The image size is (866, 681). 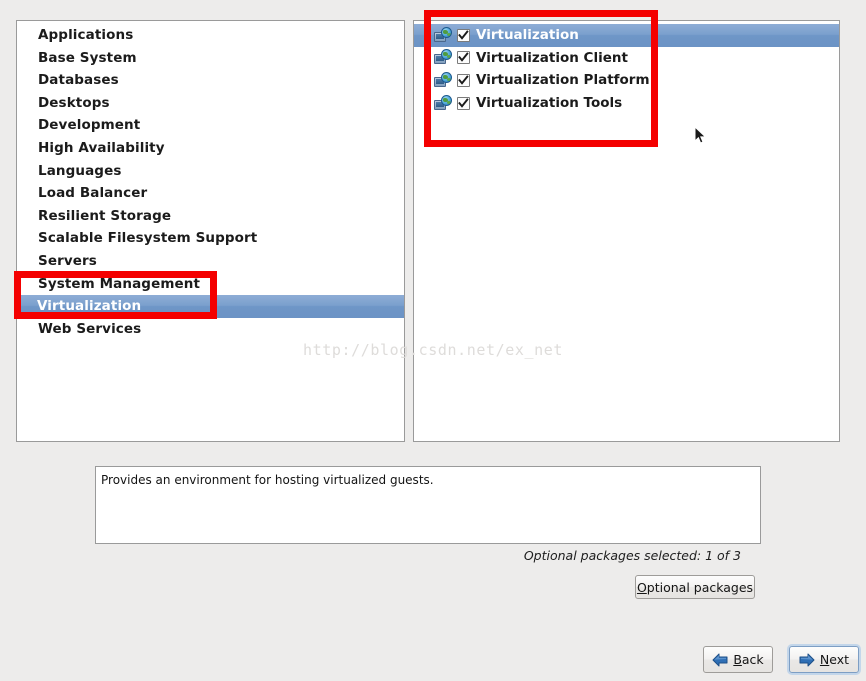 What do you see at coordinates (105, 215) in the screenshot?
I see `group-list-item-label: Resilient Storage` at bounding box center [105, 215].